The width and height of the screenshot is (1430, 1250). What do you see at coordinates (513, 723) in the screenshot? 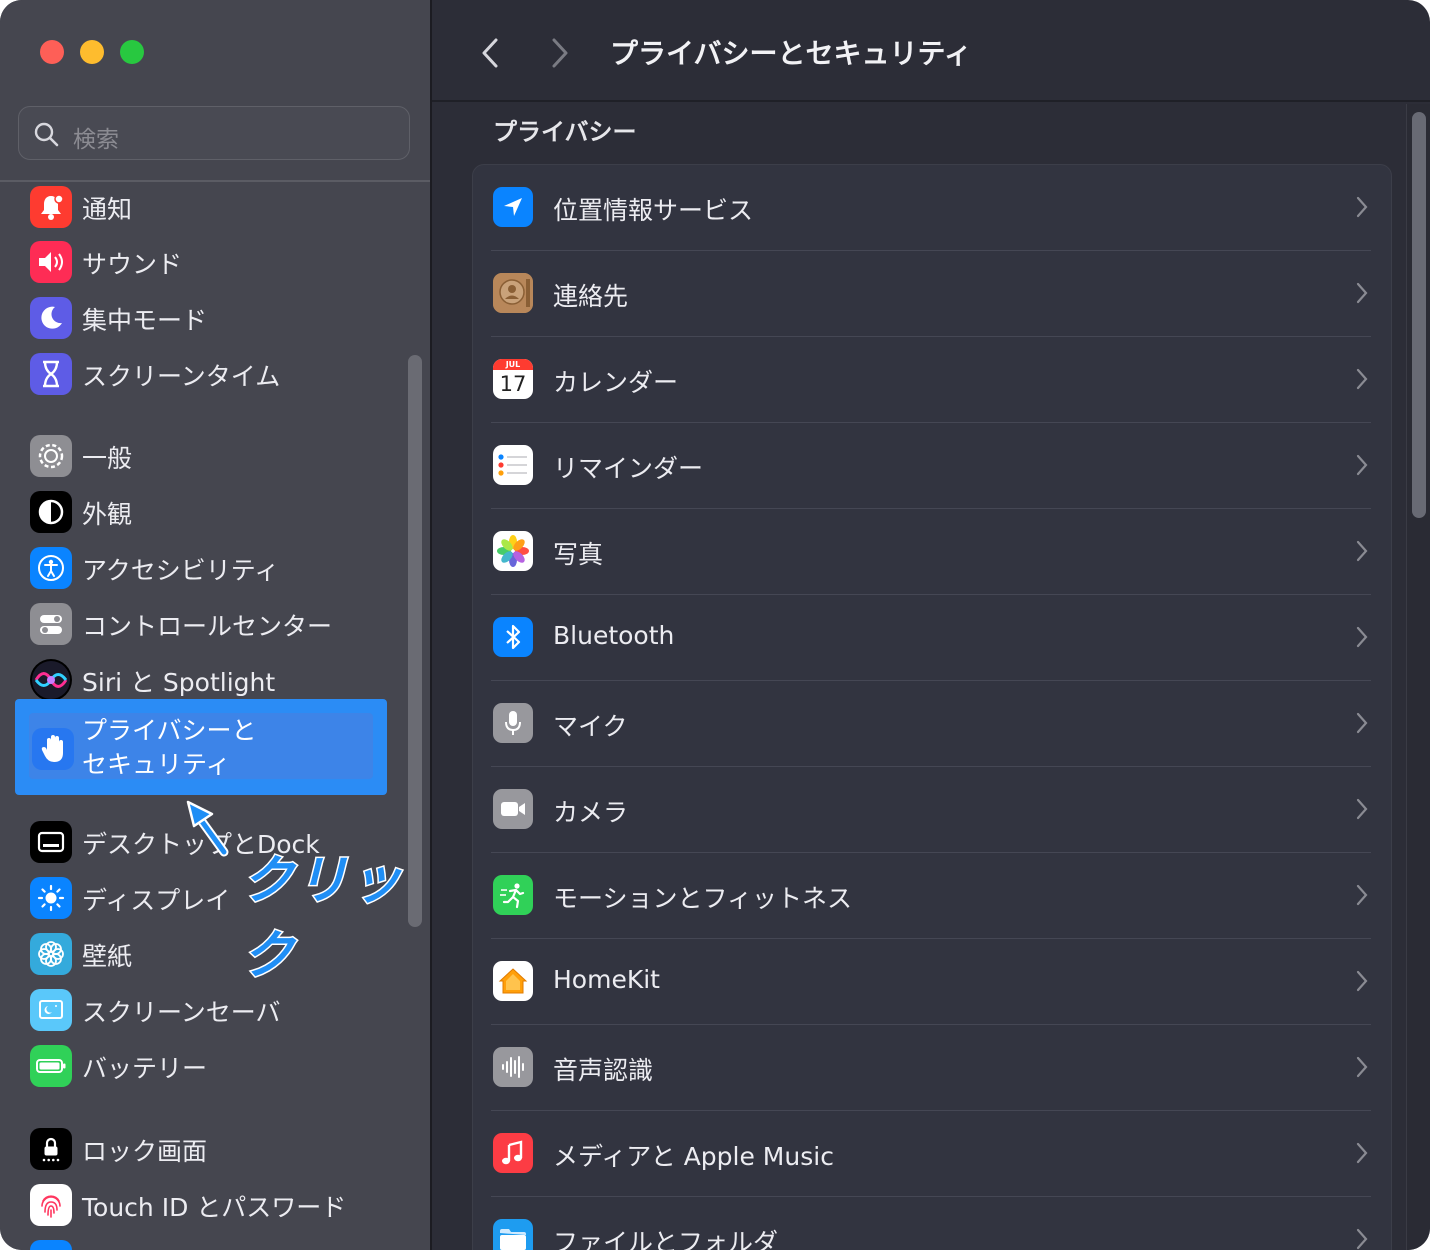
I see `microphone-icon` at bounding box center [513, 723].